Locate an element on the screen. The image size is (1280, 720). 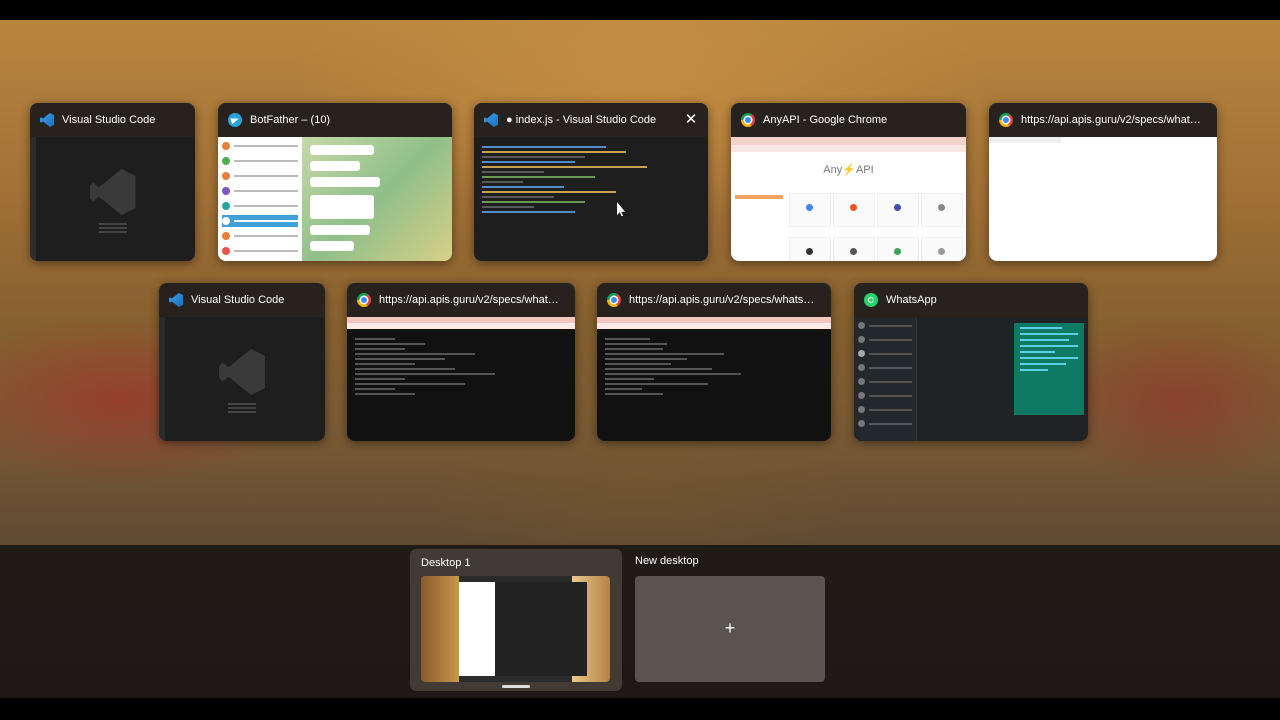
window-thumbnail-botfather: BotFather – (10) is located at coordinates (335, 182).